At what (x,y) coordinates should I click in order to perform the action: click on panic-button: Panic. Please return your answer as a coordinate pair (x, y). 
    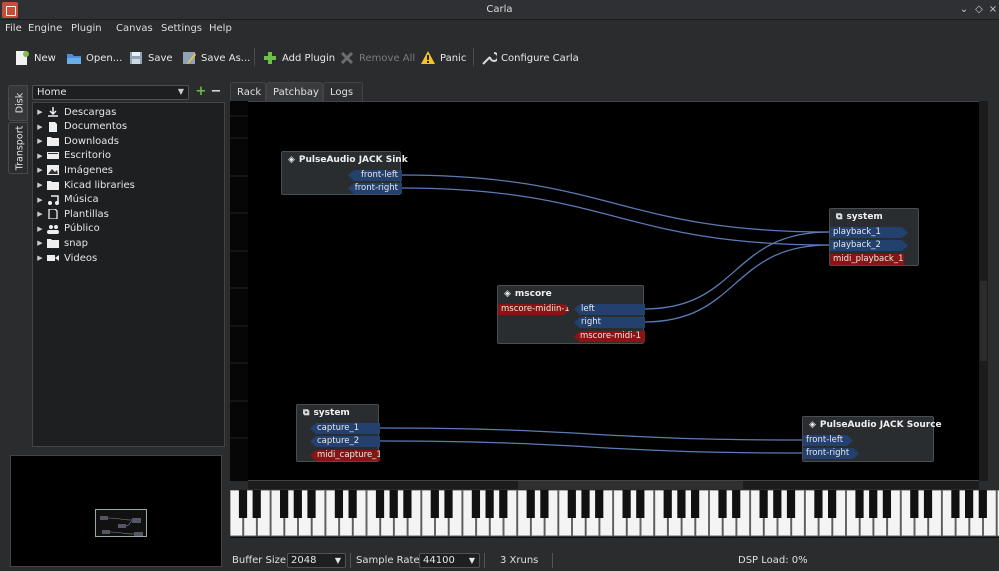
    Looking at the image, I should click on (443, 58).